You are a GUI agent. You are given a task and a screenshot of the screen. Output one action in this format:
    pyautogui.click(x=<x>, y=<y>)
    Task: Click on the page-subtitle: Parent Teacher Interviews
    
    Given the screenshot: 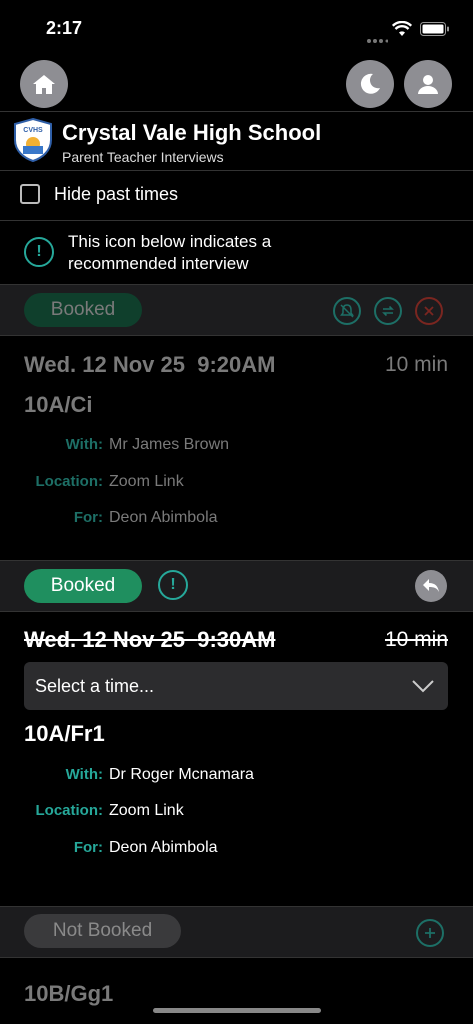 What is the action you would take?
    pyautogui.click(x=143, y=157)
    